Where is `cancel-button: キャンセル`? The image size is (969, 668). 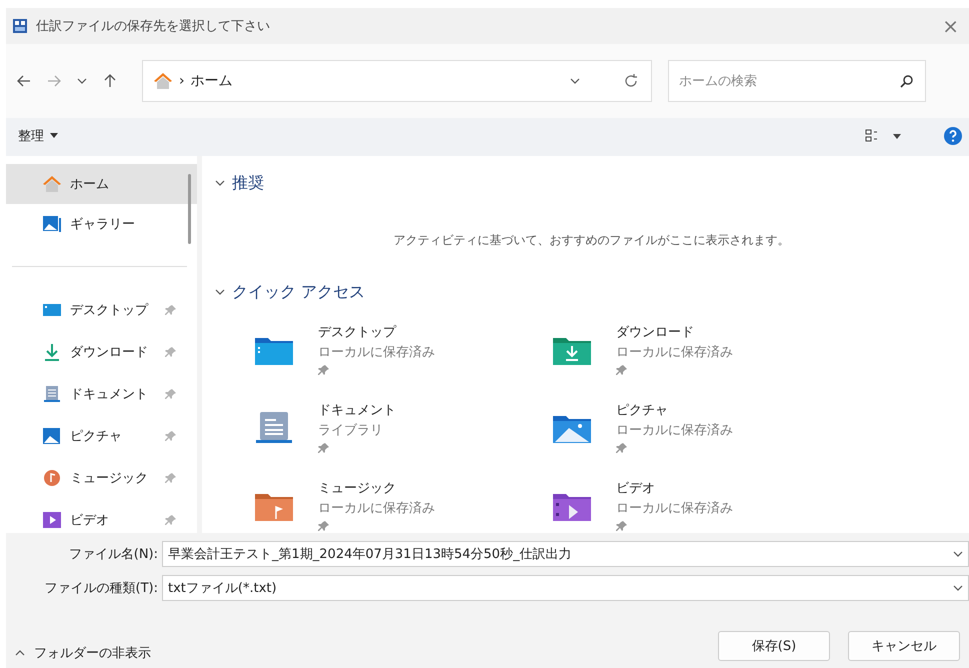 cancel-button: キャンセル is located at coordinates (904, 646).